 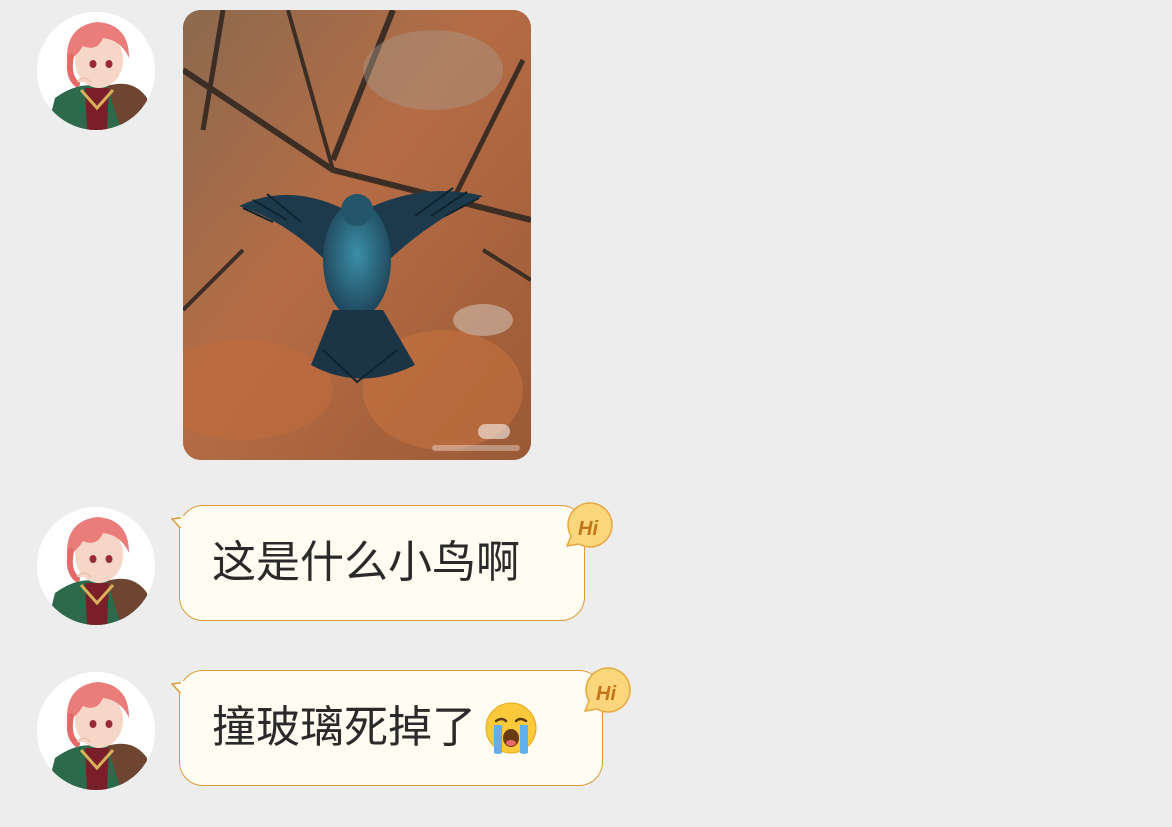 What do you see at coordinates (344, 727) in the screenshot?
I see `message-text: 撞玻璃死掉了` at bounding box center [344, 727].